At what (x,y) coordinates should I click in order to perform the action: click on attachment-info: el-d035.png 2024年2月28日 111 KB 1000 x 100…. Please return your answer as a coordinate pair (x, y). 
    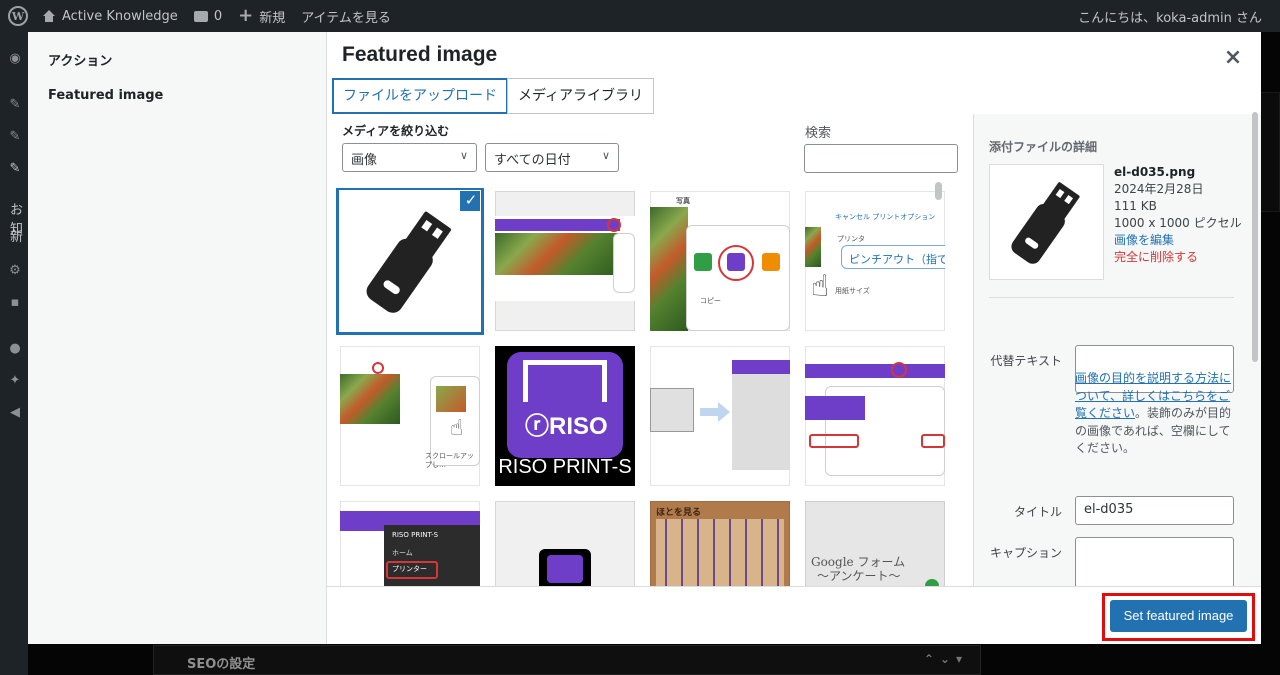
    Looking at the image, I should click on (1178, 215).